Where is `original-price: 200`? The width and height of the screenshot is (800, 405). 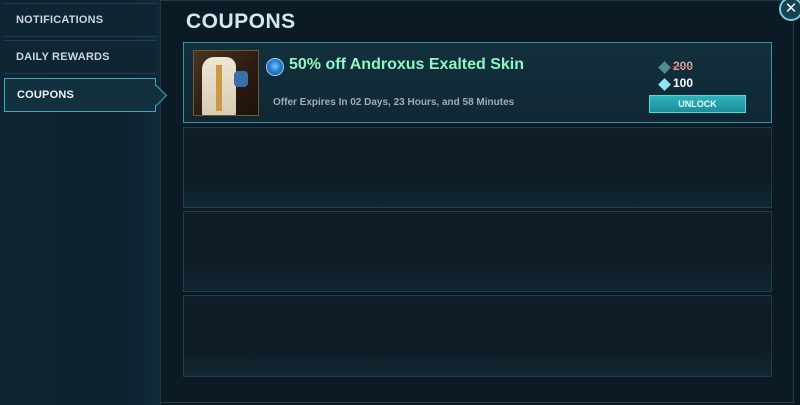
original-price: 200 is located at coordinates (683, 66).